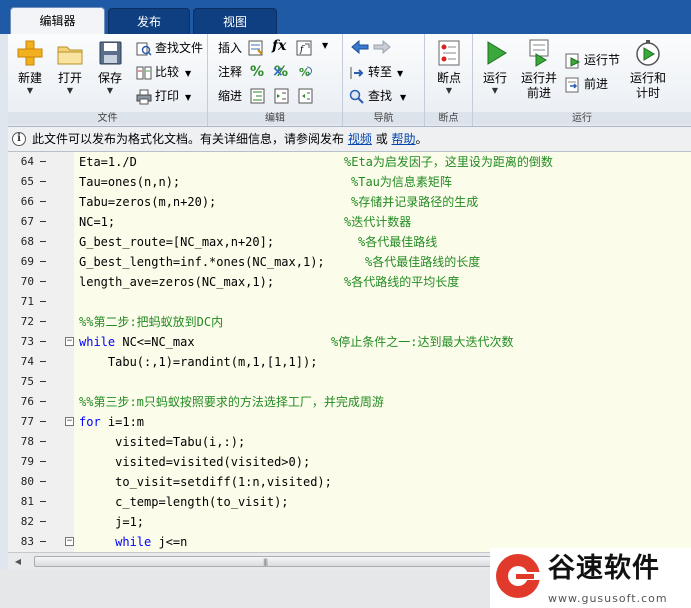 The width and height of the screenshot is (691, 608). Describe the element at coordinates (256, 48) in the screenshot. I see `insert-section-icon` at that location.